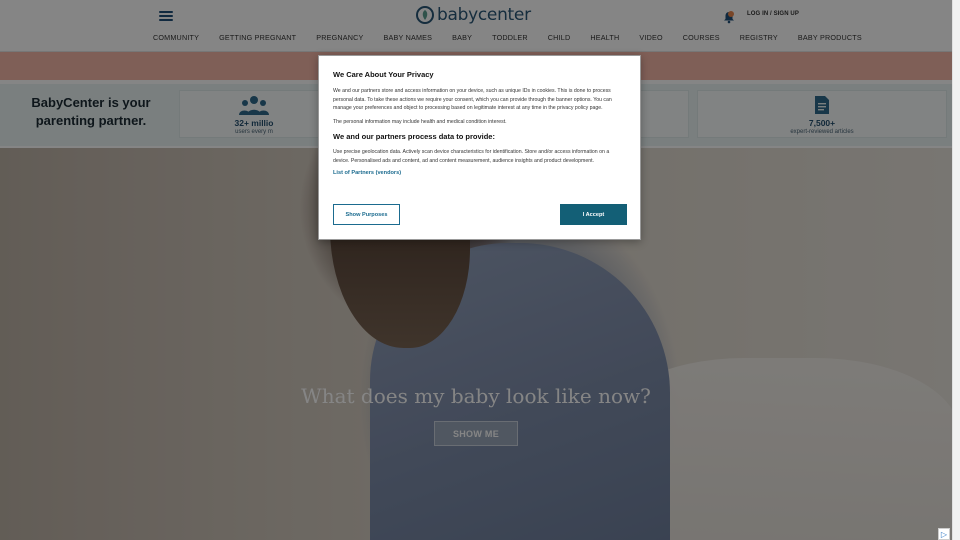  I want to click on consent-title: We Care About Your Privacy, so click(383, 74).